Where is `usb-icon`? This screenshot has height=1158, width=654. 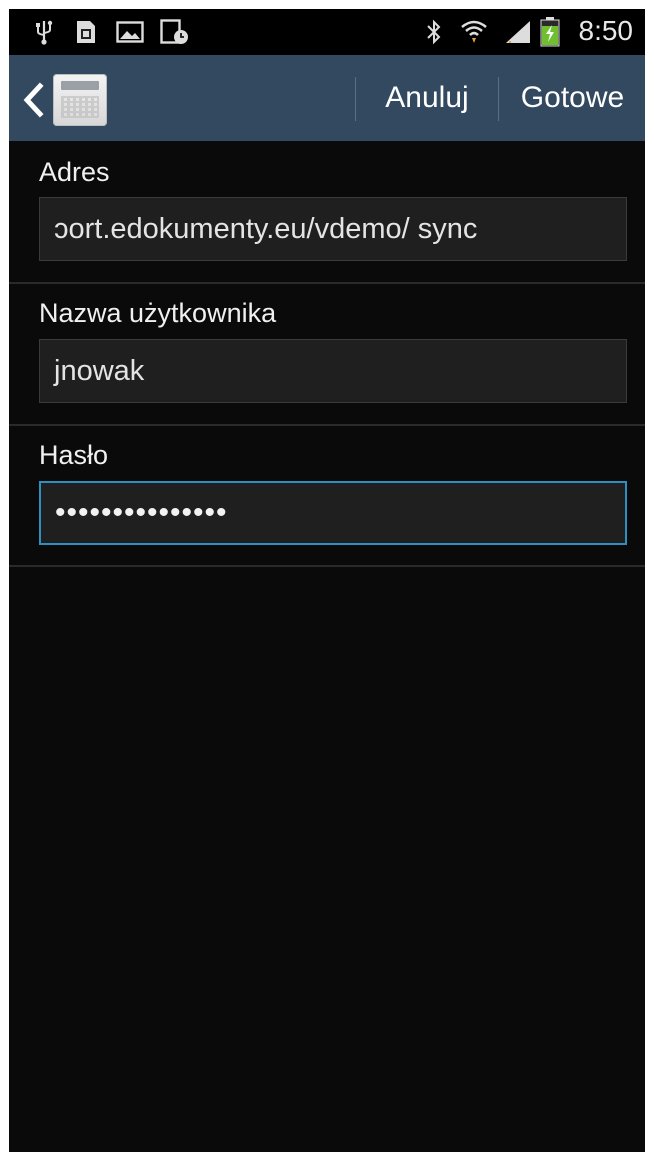 usb-icon is located at coordinates (44, 32).